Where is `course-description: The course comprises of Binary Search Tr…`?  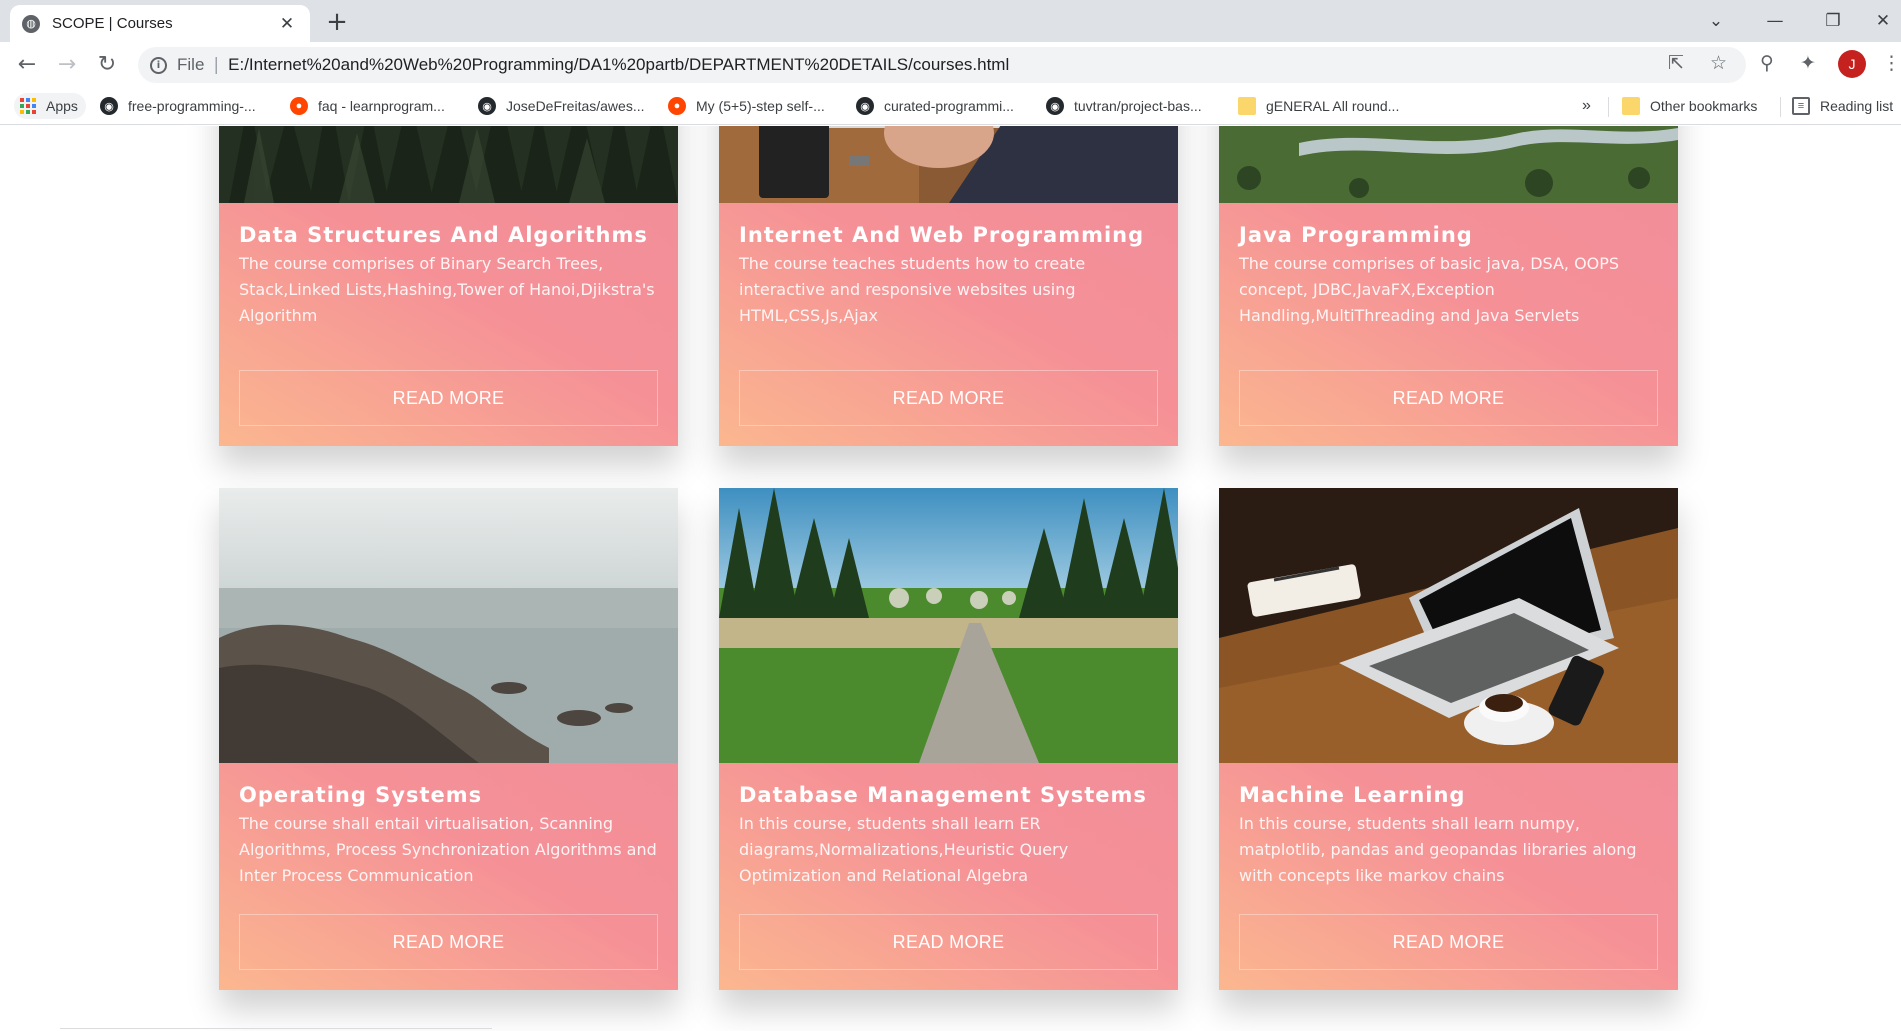
course-description: The course comprises of Binary Search Tr… is located at coordinates (447, 289).